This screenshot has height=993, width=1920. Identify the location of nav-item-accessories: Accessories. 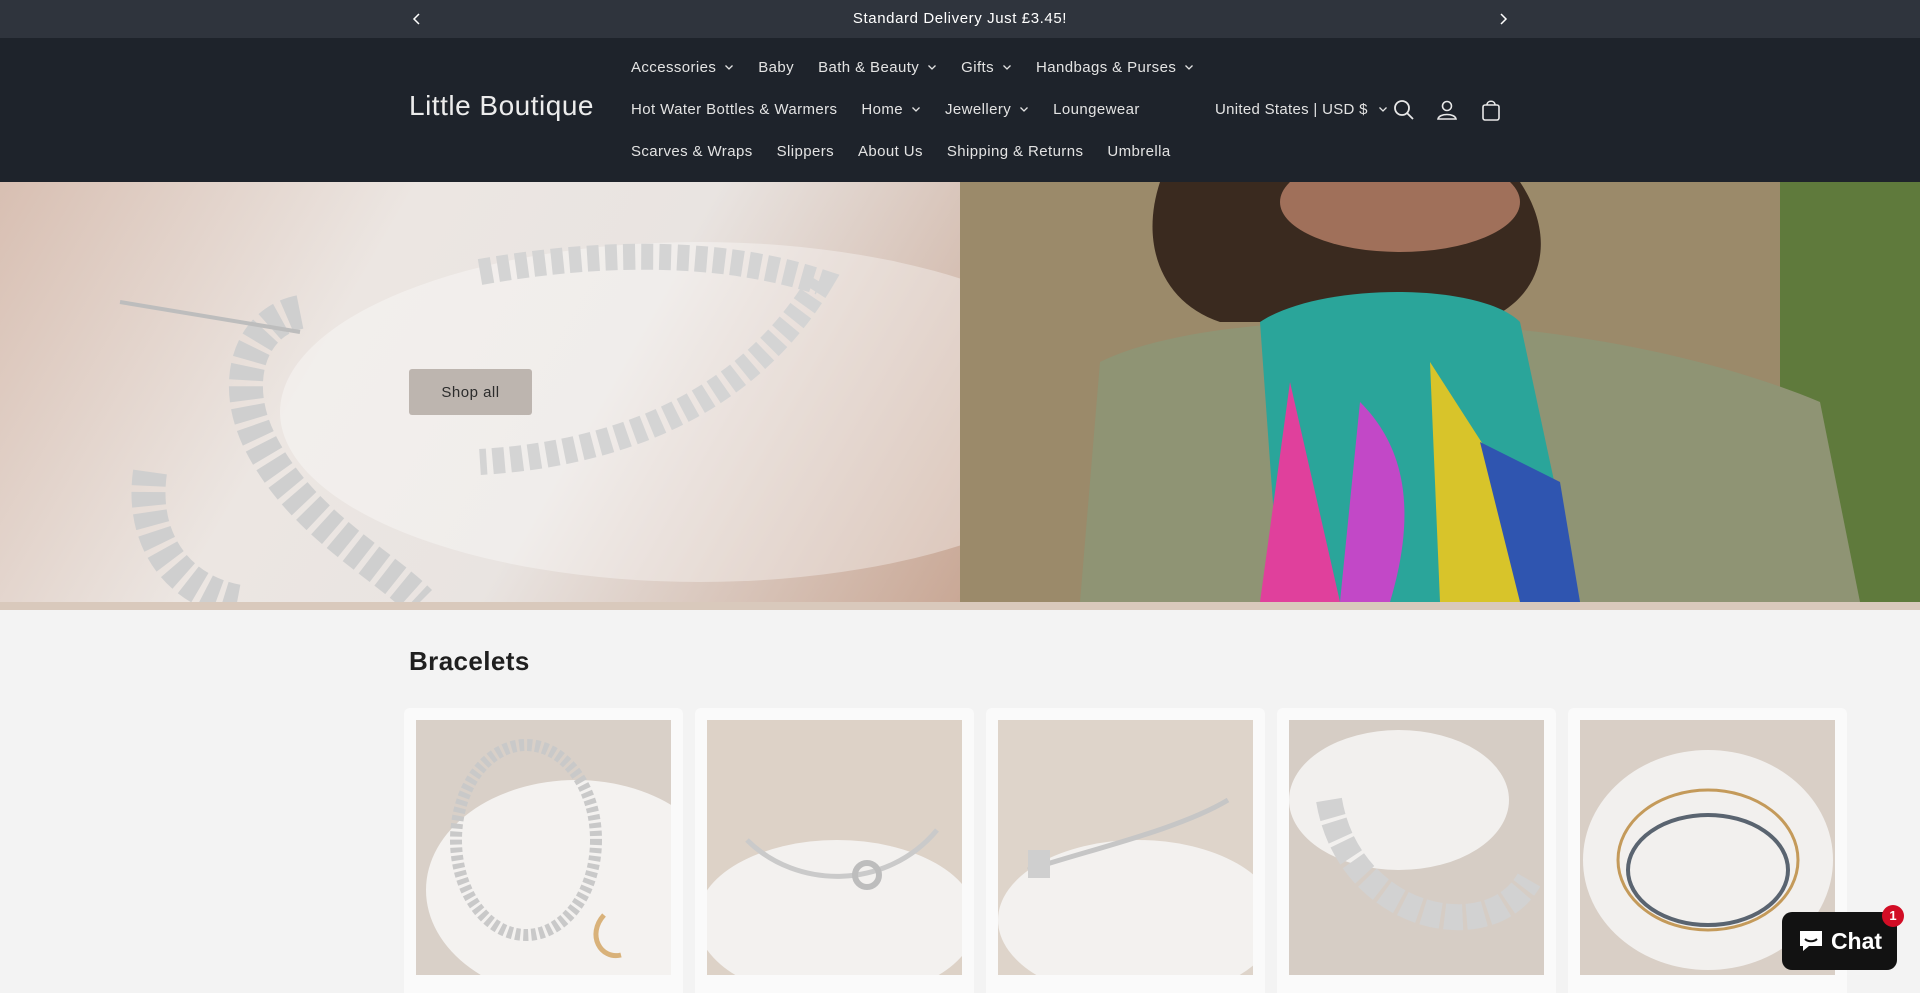
(682, 67).